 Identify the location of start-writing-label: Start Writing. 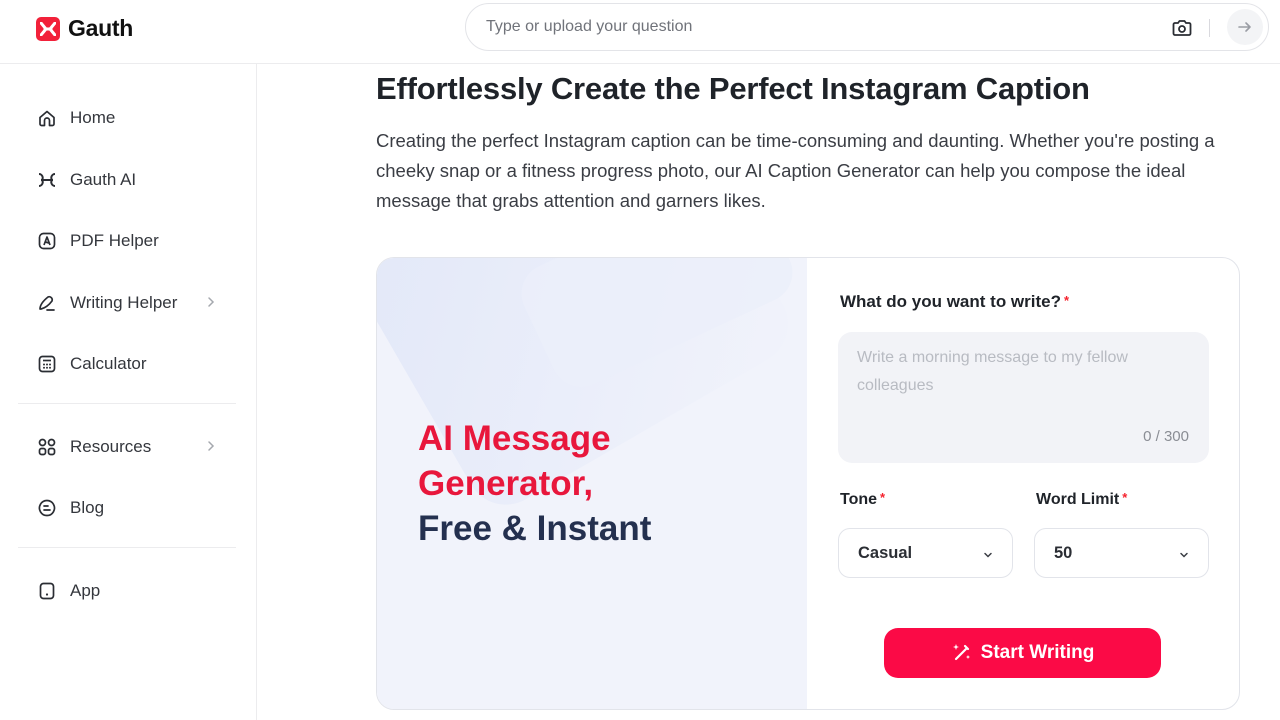
(1037, 652).